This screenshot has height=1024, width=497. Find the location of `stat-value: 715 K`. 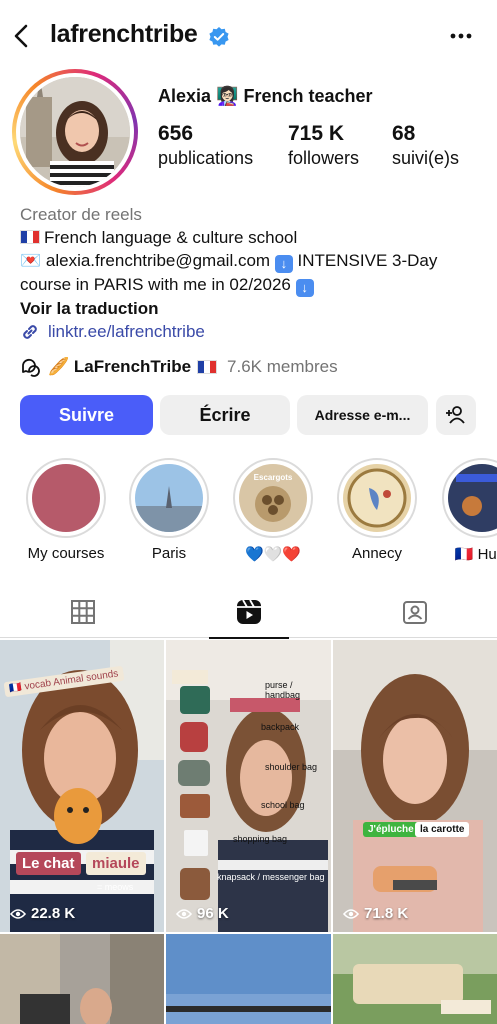

stat-value: 715 K is located at coordinates (316, 133).